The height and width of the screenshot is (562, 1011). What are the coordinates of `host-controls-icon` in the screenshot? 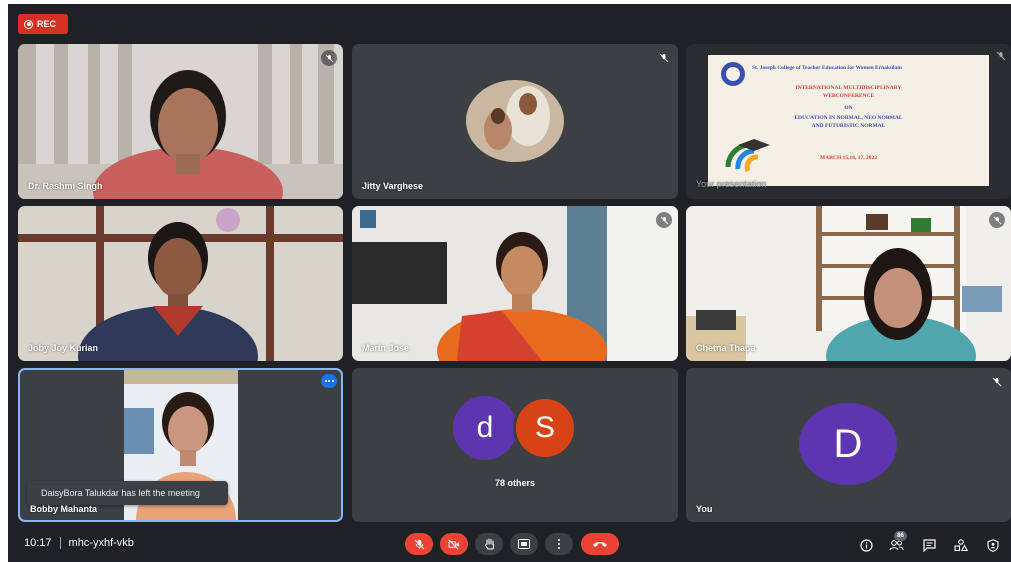 It's located at (993, 545).